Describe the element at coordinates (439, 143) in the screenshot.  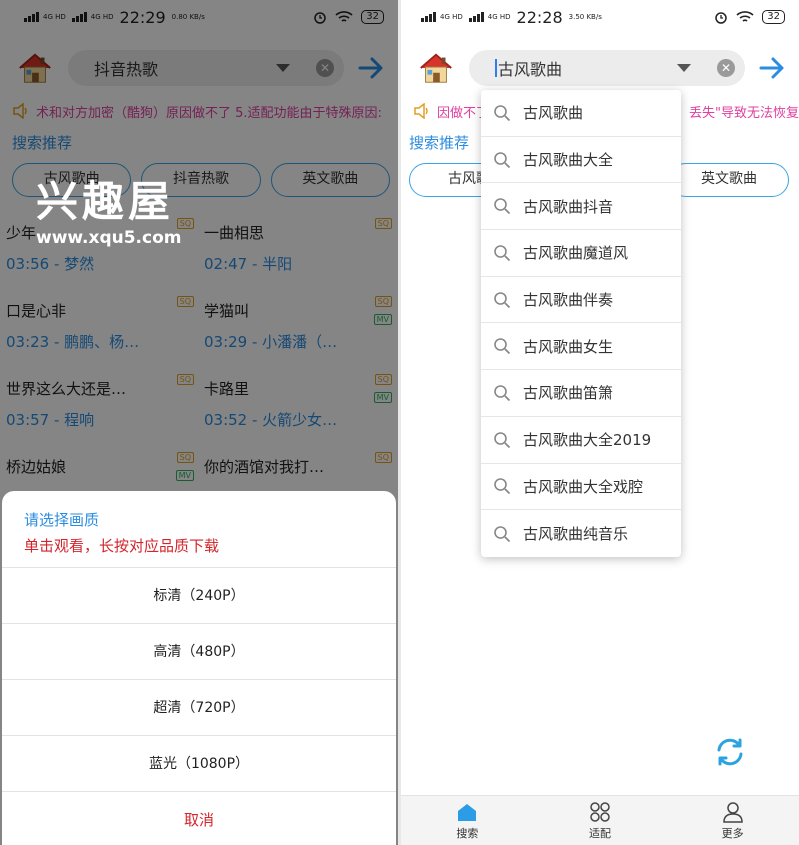
I see `recommend-title: 搜索推荐` at that location.